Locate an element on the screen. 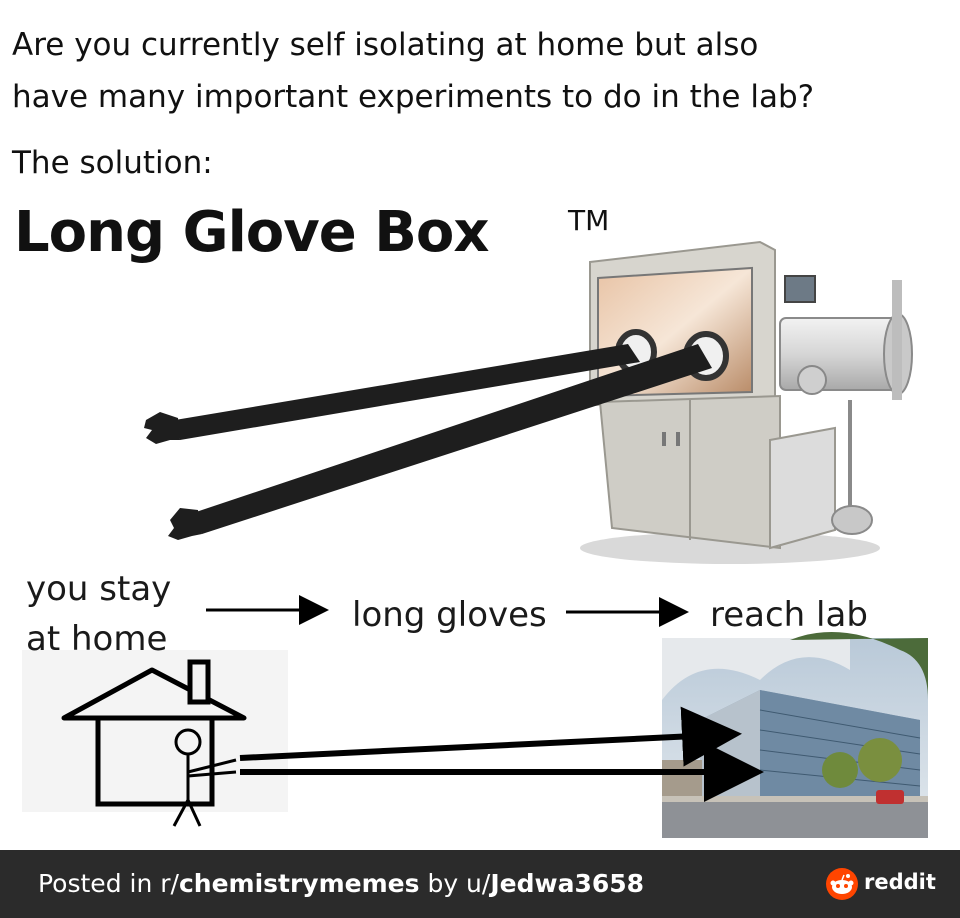 The image size is (960, 918). glove-box-illustration is located at coordinates (746, 402).